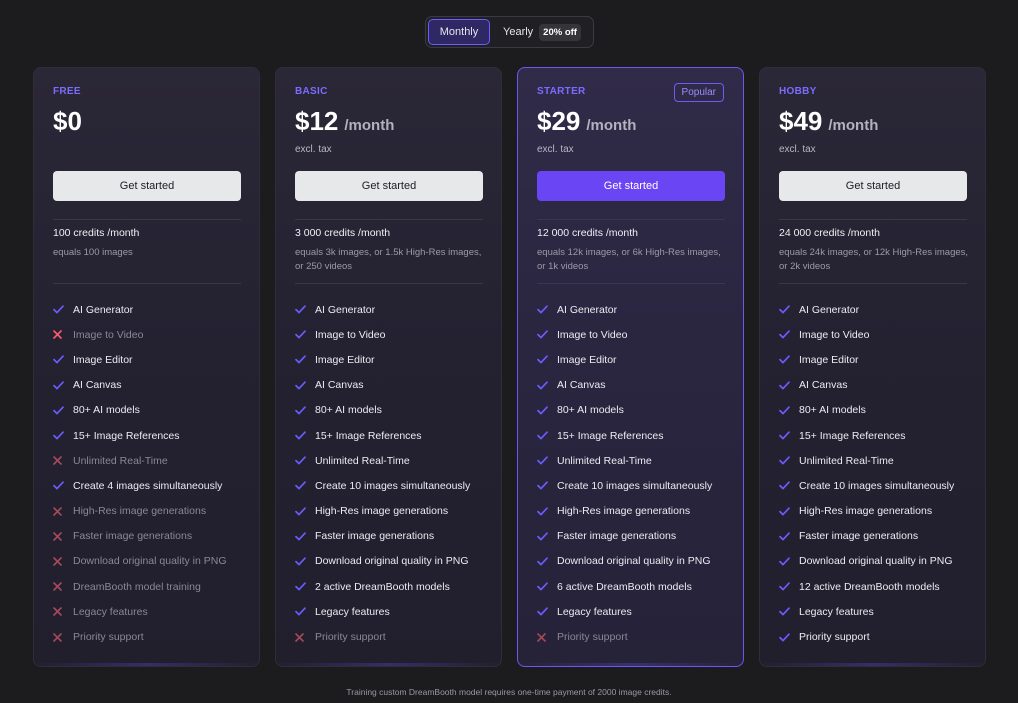 The image size is (1018, 703). Describe the element at coordinates (67, 91) in the screenshot. I see `plan-name: FREE` at that location.